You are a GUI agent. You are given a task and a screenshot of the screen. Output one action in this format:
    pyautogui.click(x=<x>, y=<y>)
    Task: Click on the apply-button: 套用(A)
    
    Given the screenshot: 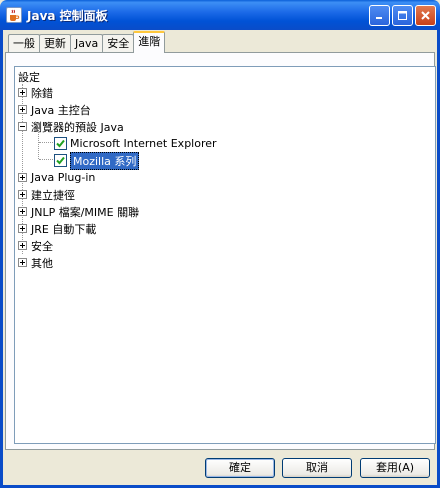 What is the action you would take?
    pyautogui.click(x=395, y=468)
    